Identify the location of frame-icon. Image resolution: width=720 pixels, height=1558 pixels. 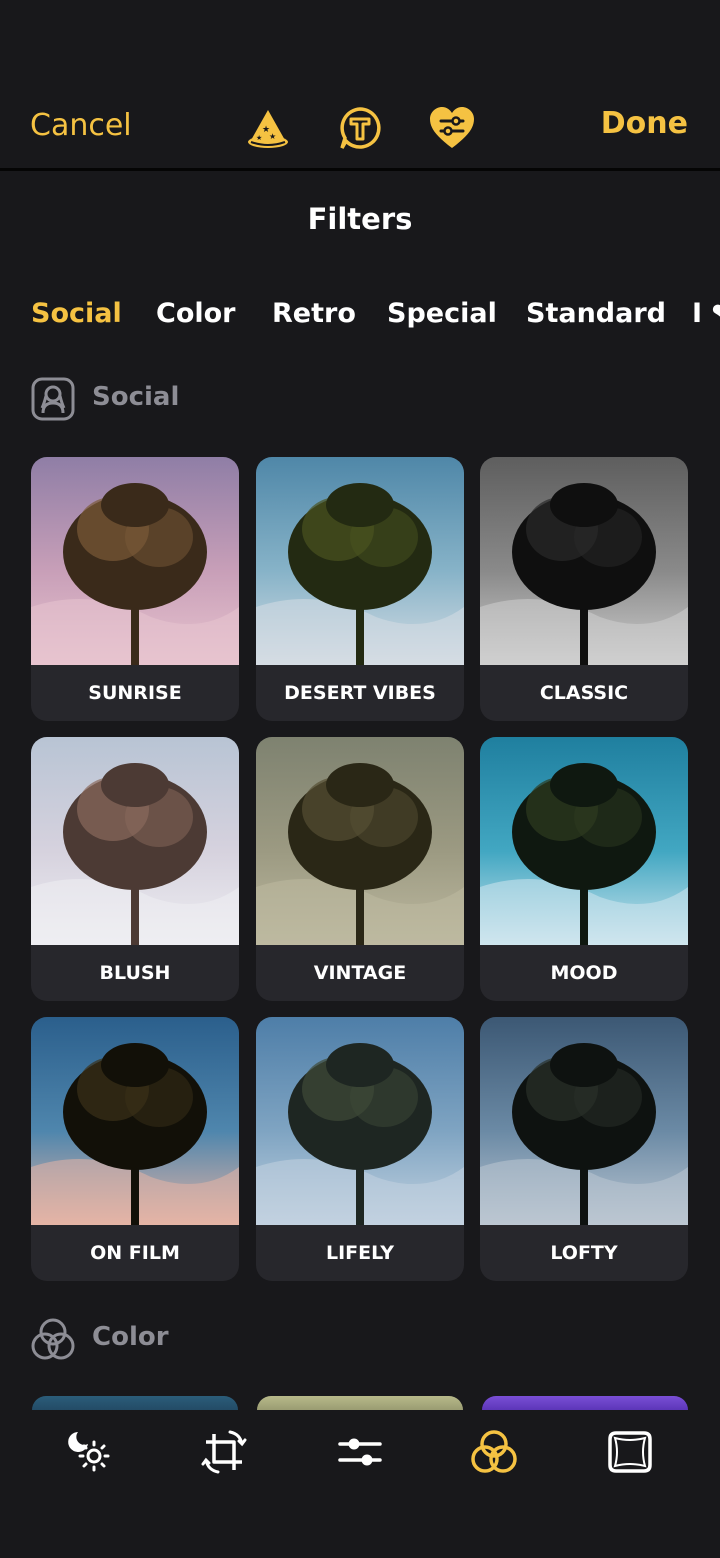
(630, 1452).